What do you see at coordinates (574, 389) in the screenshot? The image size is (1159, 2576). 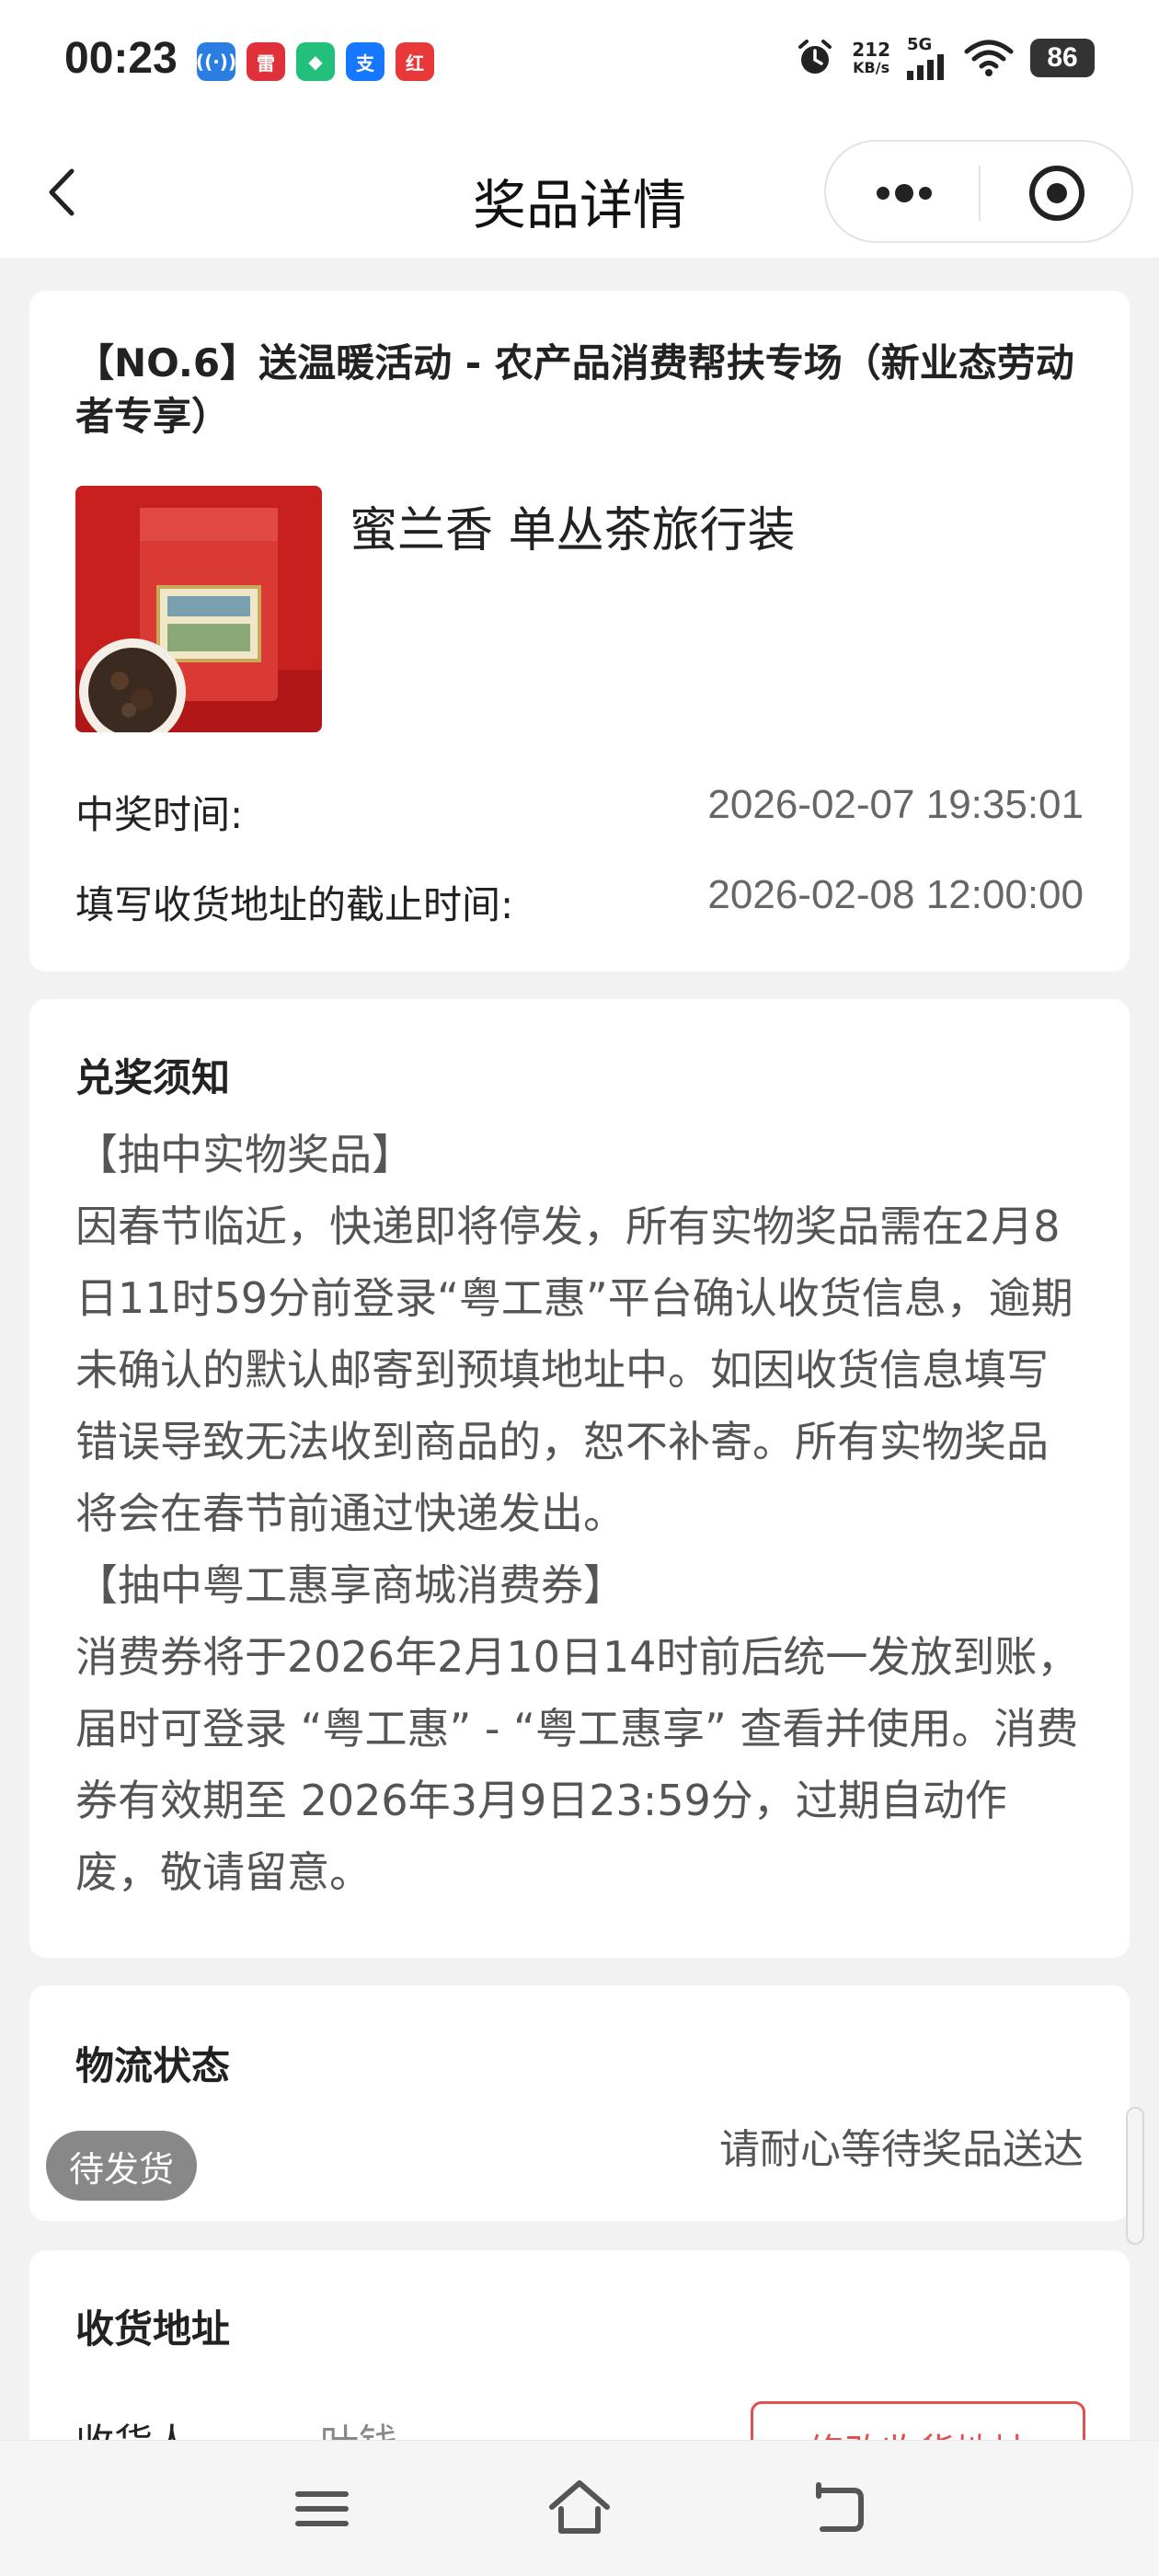 I see `activity-title: 【NO.6】送温暖活动 - 农产品消费帮扶专场（新业态劳动者专享）` at bounding box center [574, 389].